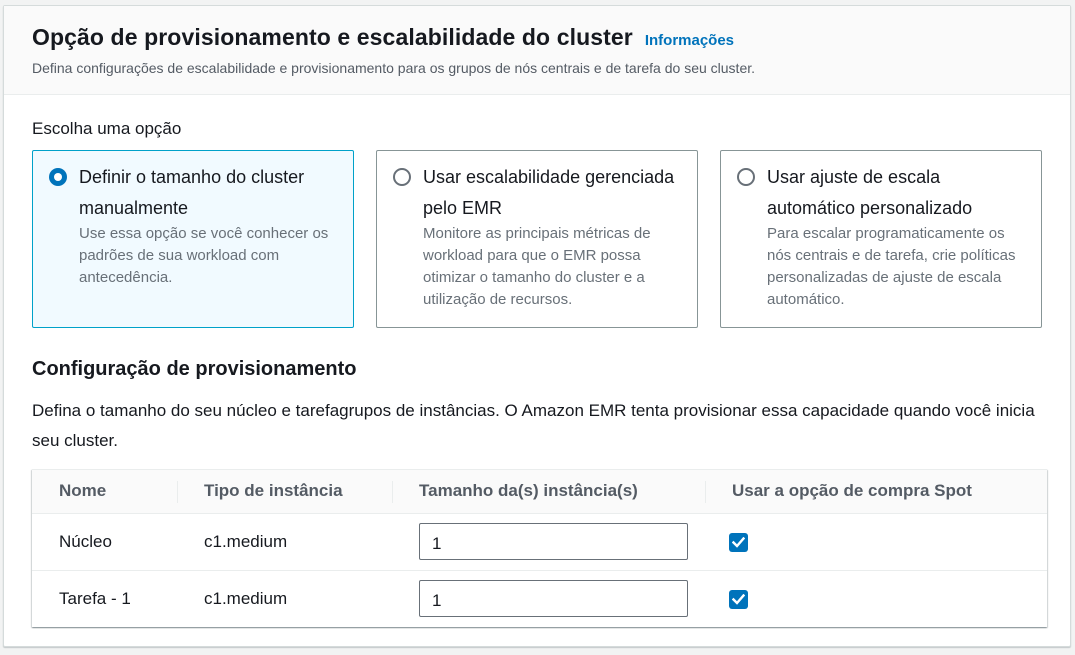 The image size is (1075, 655). I want to click on column-header-spot: Usar a opção de compra Spot, so click(876, 492).